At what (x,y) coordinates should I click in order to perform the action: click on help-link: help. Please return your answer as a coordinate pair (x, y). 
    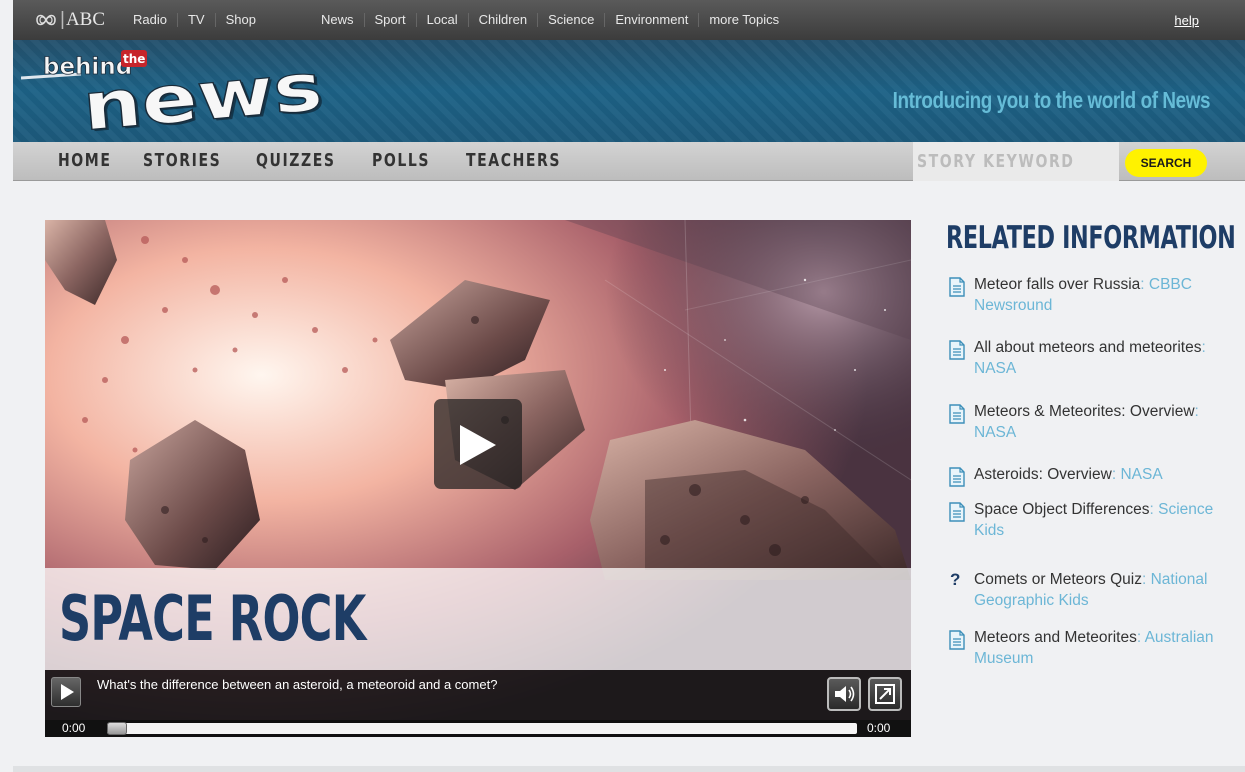
    Looking at the image, I should click on (1186, 20).